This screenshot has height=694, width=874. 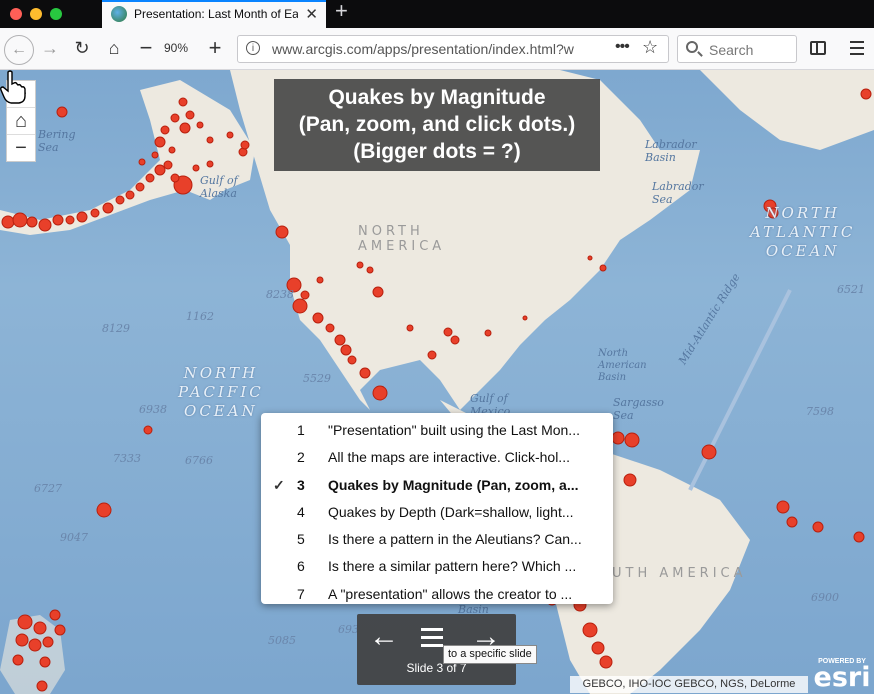 What do you see at coordinates (19, 50) in the screenshot?
I see `back-arrow-icon: ←` at bounding box center [19, 50].